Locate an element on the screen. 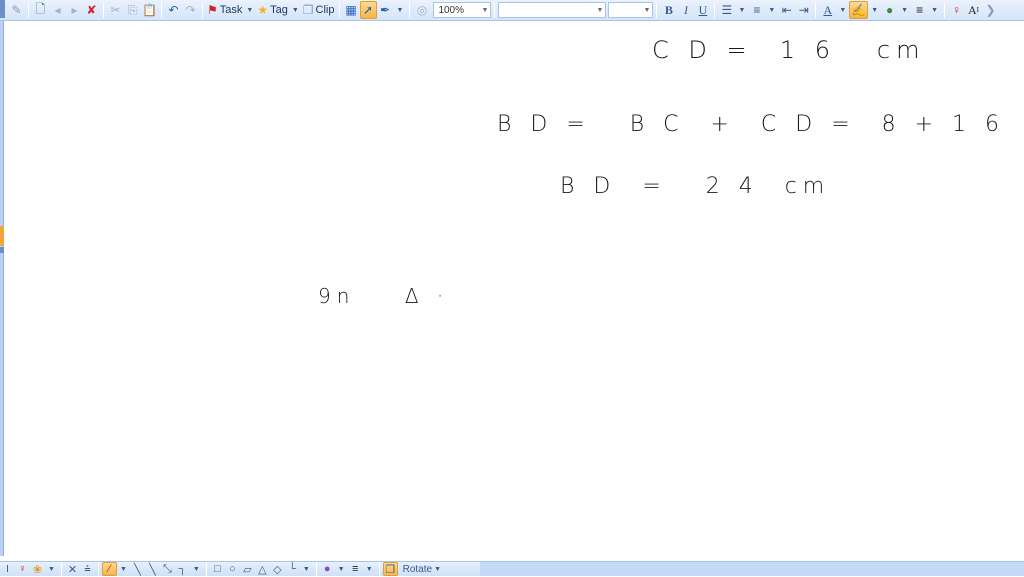 This screenshot has height=577, width=1024. numbered-dropdown-icon: ▼ is located at coordinates (771, 10).